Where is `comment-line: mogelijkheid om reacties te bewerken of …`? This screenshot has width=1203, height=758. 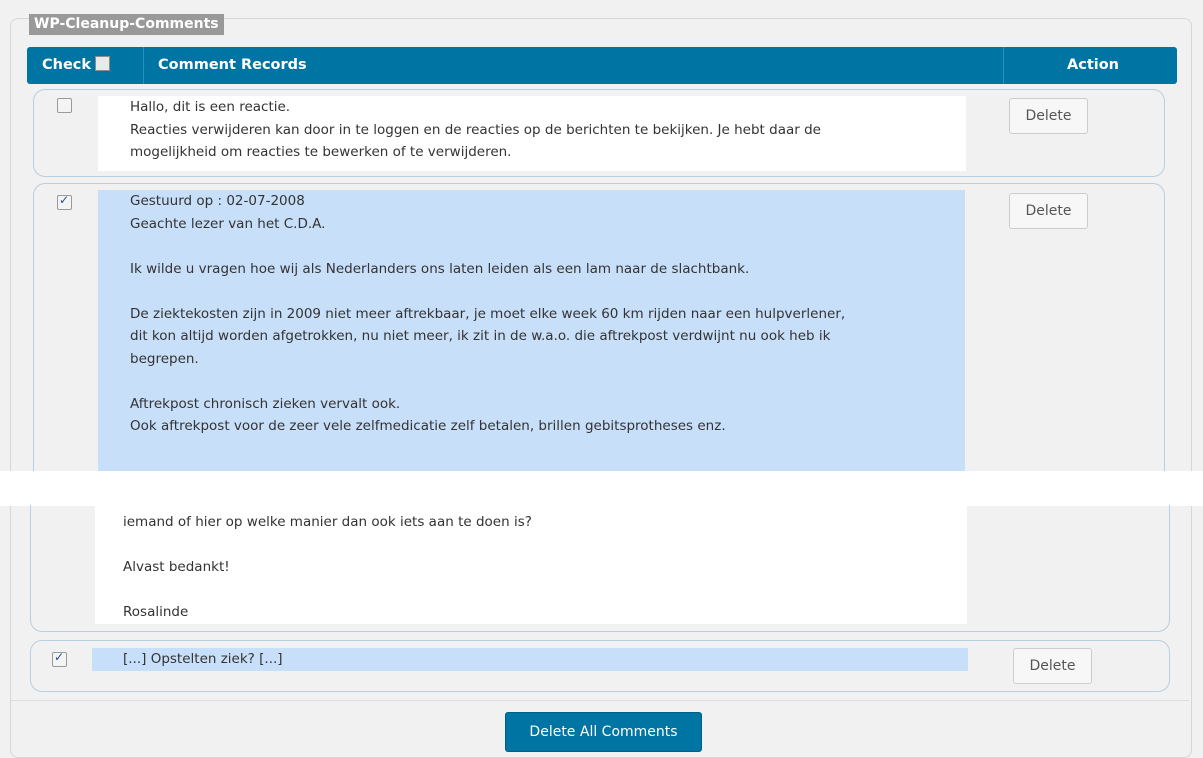
comment-line: mogelijkheid om reacties te bewerken of … is located at coordinates (321, 152).